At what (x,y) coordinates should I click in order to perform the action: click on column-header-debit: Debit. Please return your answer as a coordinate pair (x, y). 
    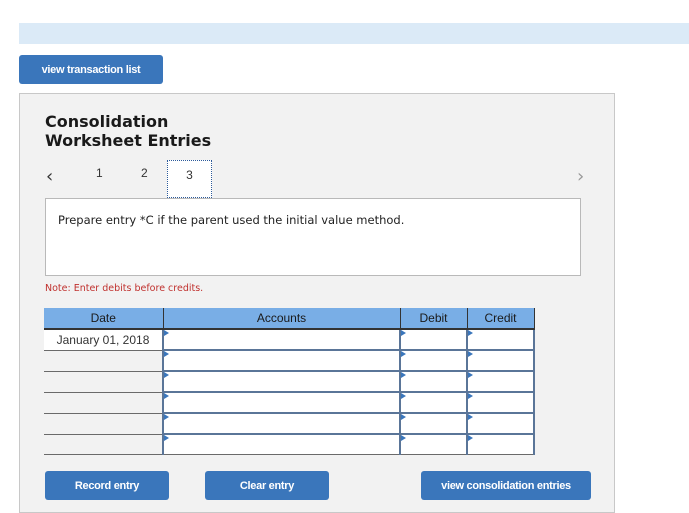
    Looking at the image, I should click on (434, 319).